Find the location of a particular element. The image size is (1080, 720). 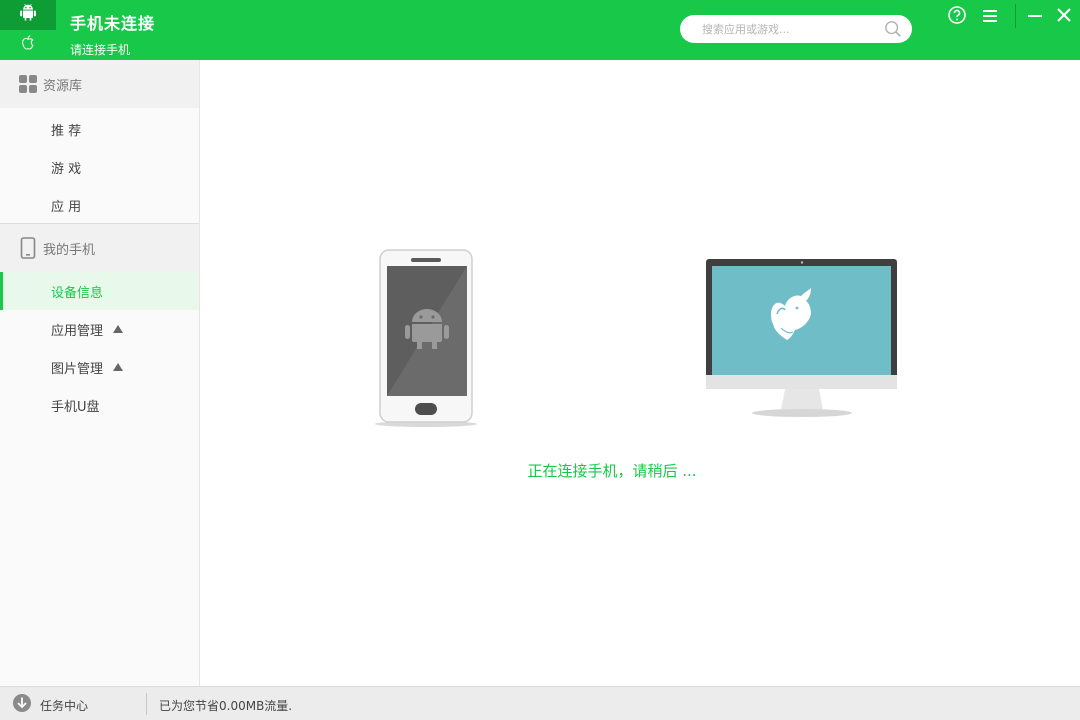

sidebar-item-apps: 应 用 is located at coordinates (99, 205).